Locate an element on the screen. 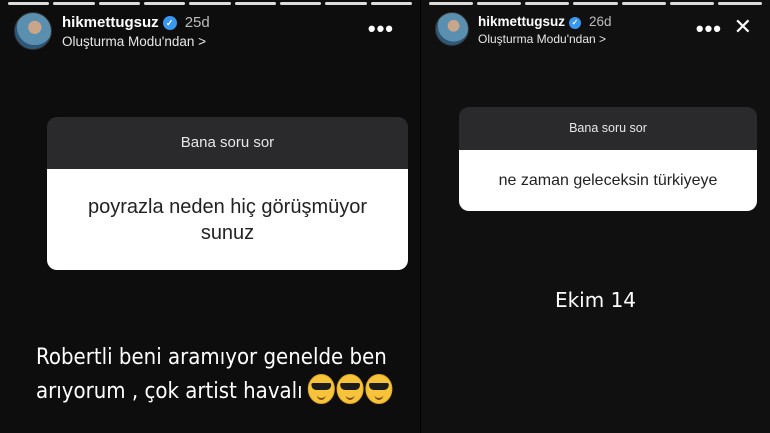  username-row: hikmettugsuz ✓ 26d is located at coordinates (545, 21).